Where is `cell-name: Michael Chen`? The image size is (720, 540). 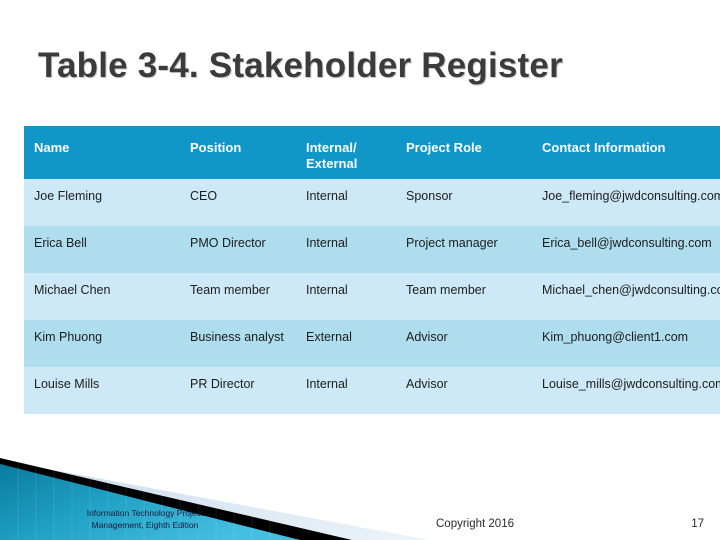
cell-name: Michael Chen is located at coordinates (102, 296).